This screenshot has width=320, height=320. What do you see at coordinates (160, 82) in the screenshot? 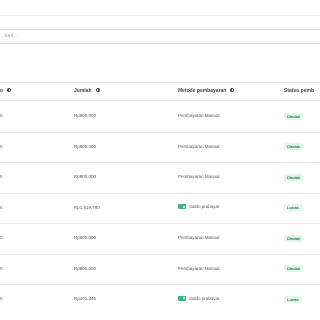
I see `table-top-divider` at bounding box center [160, 82].